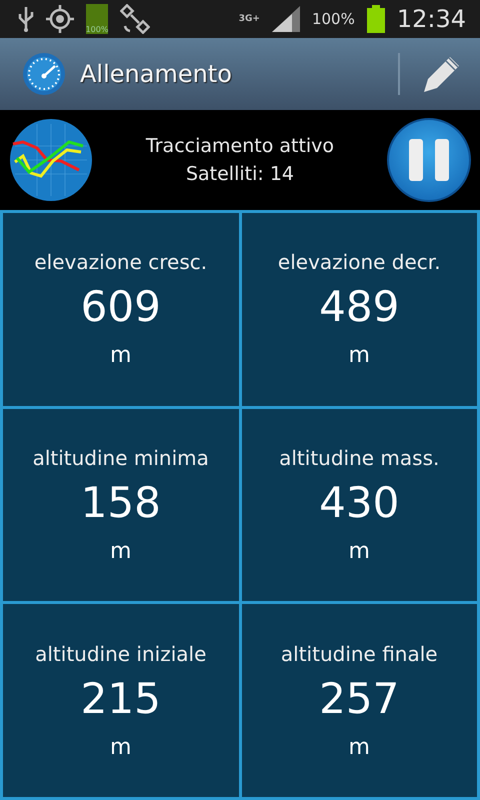 This screenshot has width=480, height=800. What do you see at coordinates (120, 307) in the screenshot?
I see `stat-value: 609` at bounding box center [120, 307].